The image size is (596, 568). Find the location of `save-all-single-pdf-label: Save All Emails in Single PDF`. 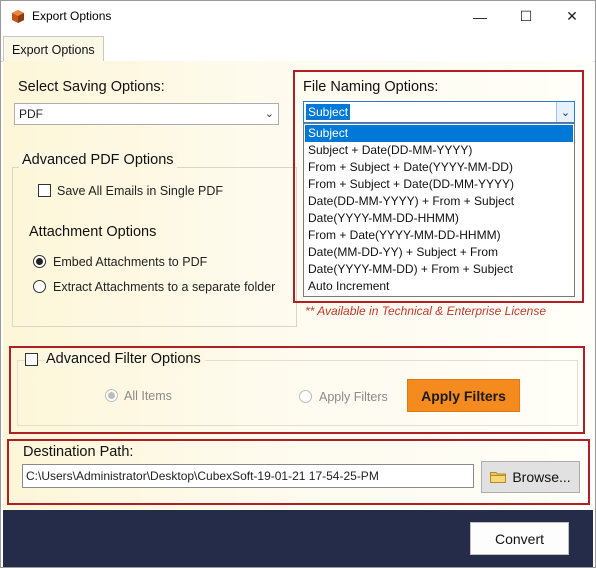

save-all-single-pdf-label: Save All Emails in Single PDF is located at coordinates (140, 191).